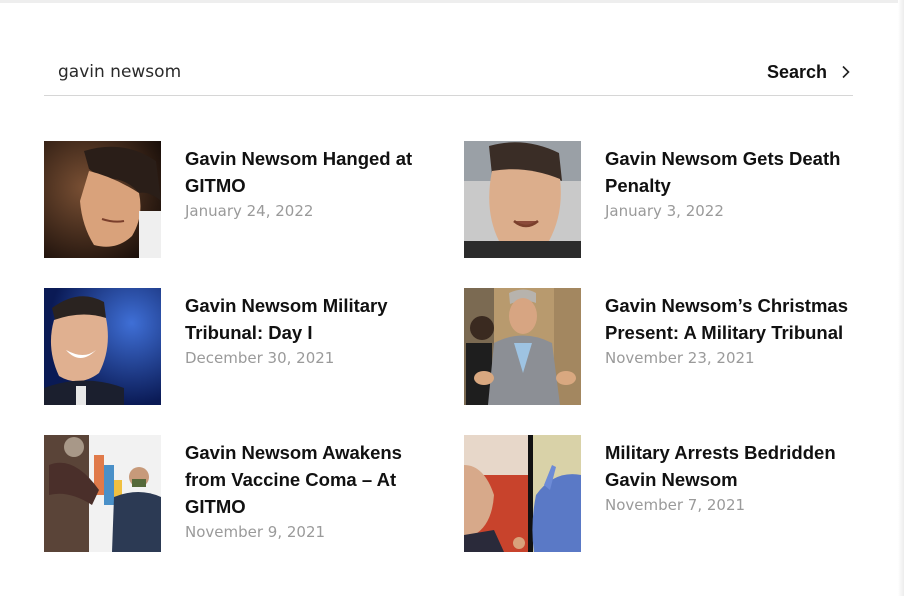 The image size is (904, 596). What do you see at coordinates (374, 72) in the screenshot?
I see `search-input` at bounding box center [374, 72].